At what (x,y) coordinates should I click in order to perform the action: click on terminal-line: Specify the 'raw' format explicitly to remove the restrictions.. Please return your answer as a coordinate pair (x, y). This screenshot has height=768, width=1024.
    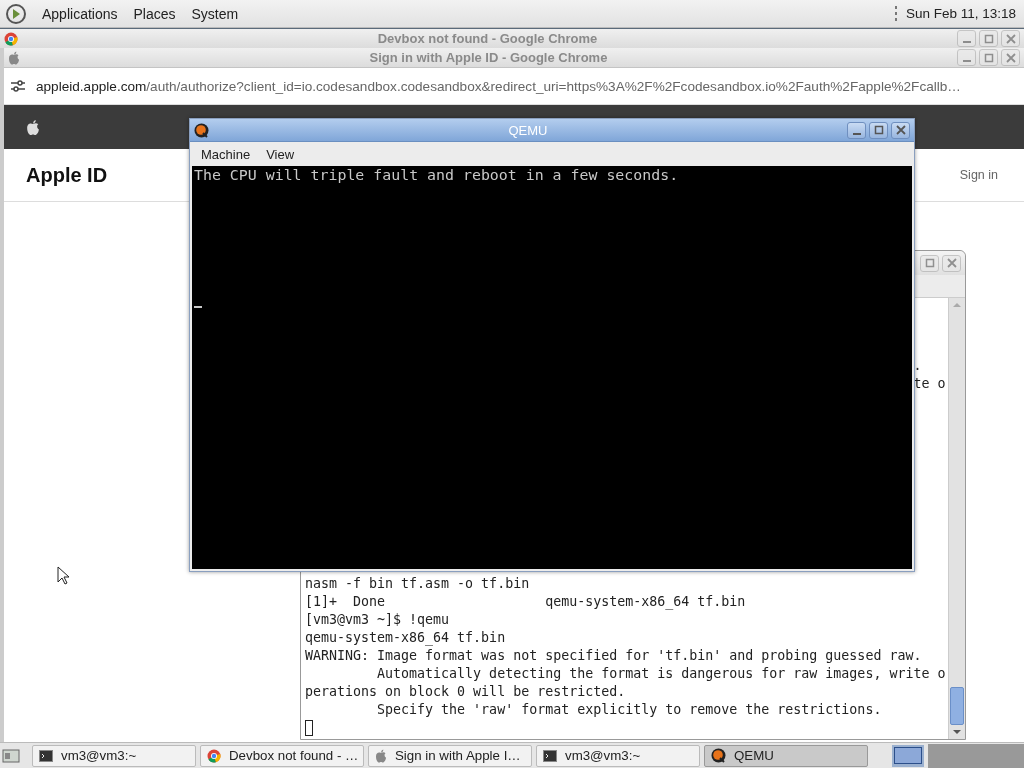
    Looking at the image, I should click on (629, 710).